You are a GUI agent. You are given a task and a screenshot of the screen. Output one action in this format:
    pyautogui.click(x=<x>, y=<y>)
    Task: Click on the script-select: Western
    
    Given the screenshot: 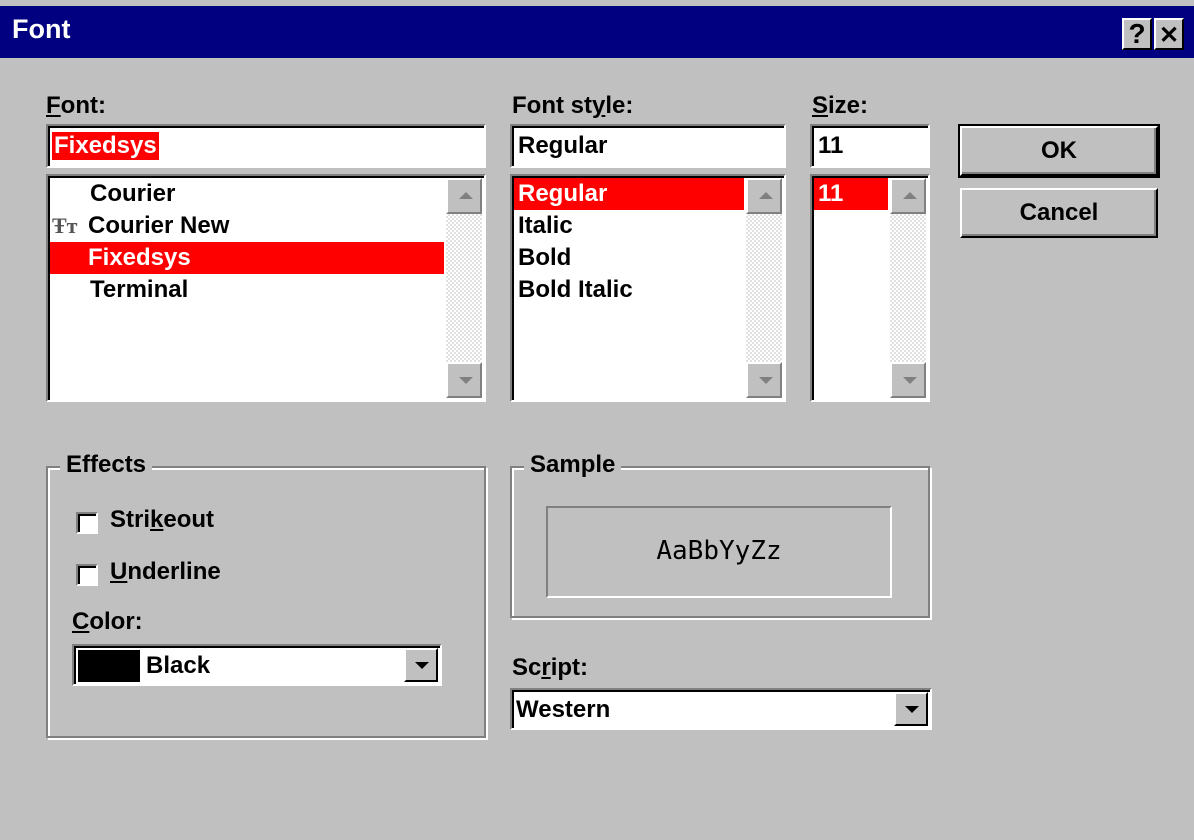 What is the action you would take?
    pyautogui.click(x=721, y=709)
    